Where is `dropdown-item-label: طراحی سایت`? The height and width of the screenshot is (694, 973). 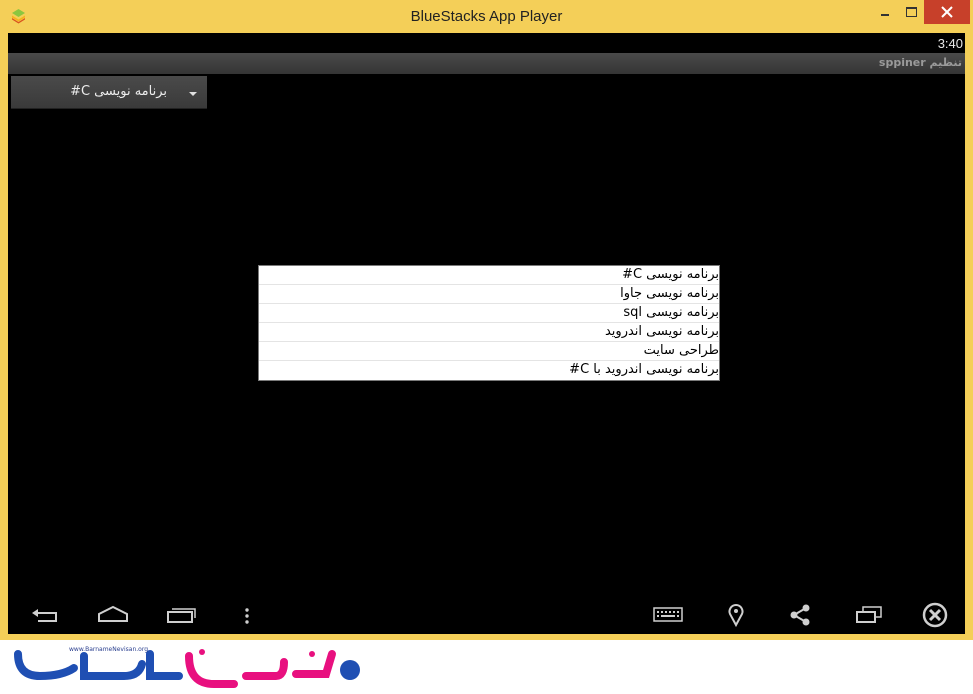
dropdown-item-label: طراحی سایت is located at coordinates (681, 350).